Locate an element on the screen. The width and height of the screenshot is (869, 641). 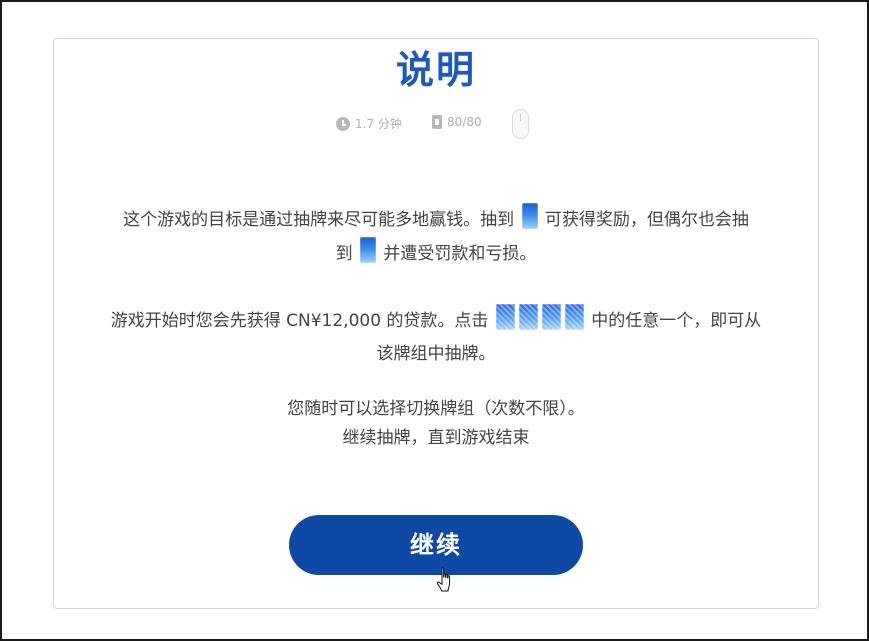
deck-c-icon is located at coordinates (551, 317).